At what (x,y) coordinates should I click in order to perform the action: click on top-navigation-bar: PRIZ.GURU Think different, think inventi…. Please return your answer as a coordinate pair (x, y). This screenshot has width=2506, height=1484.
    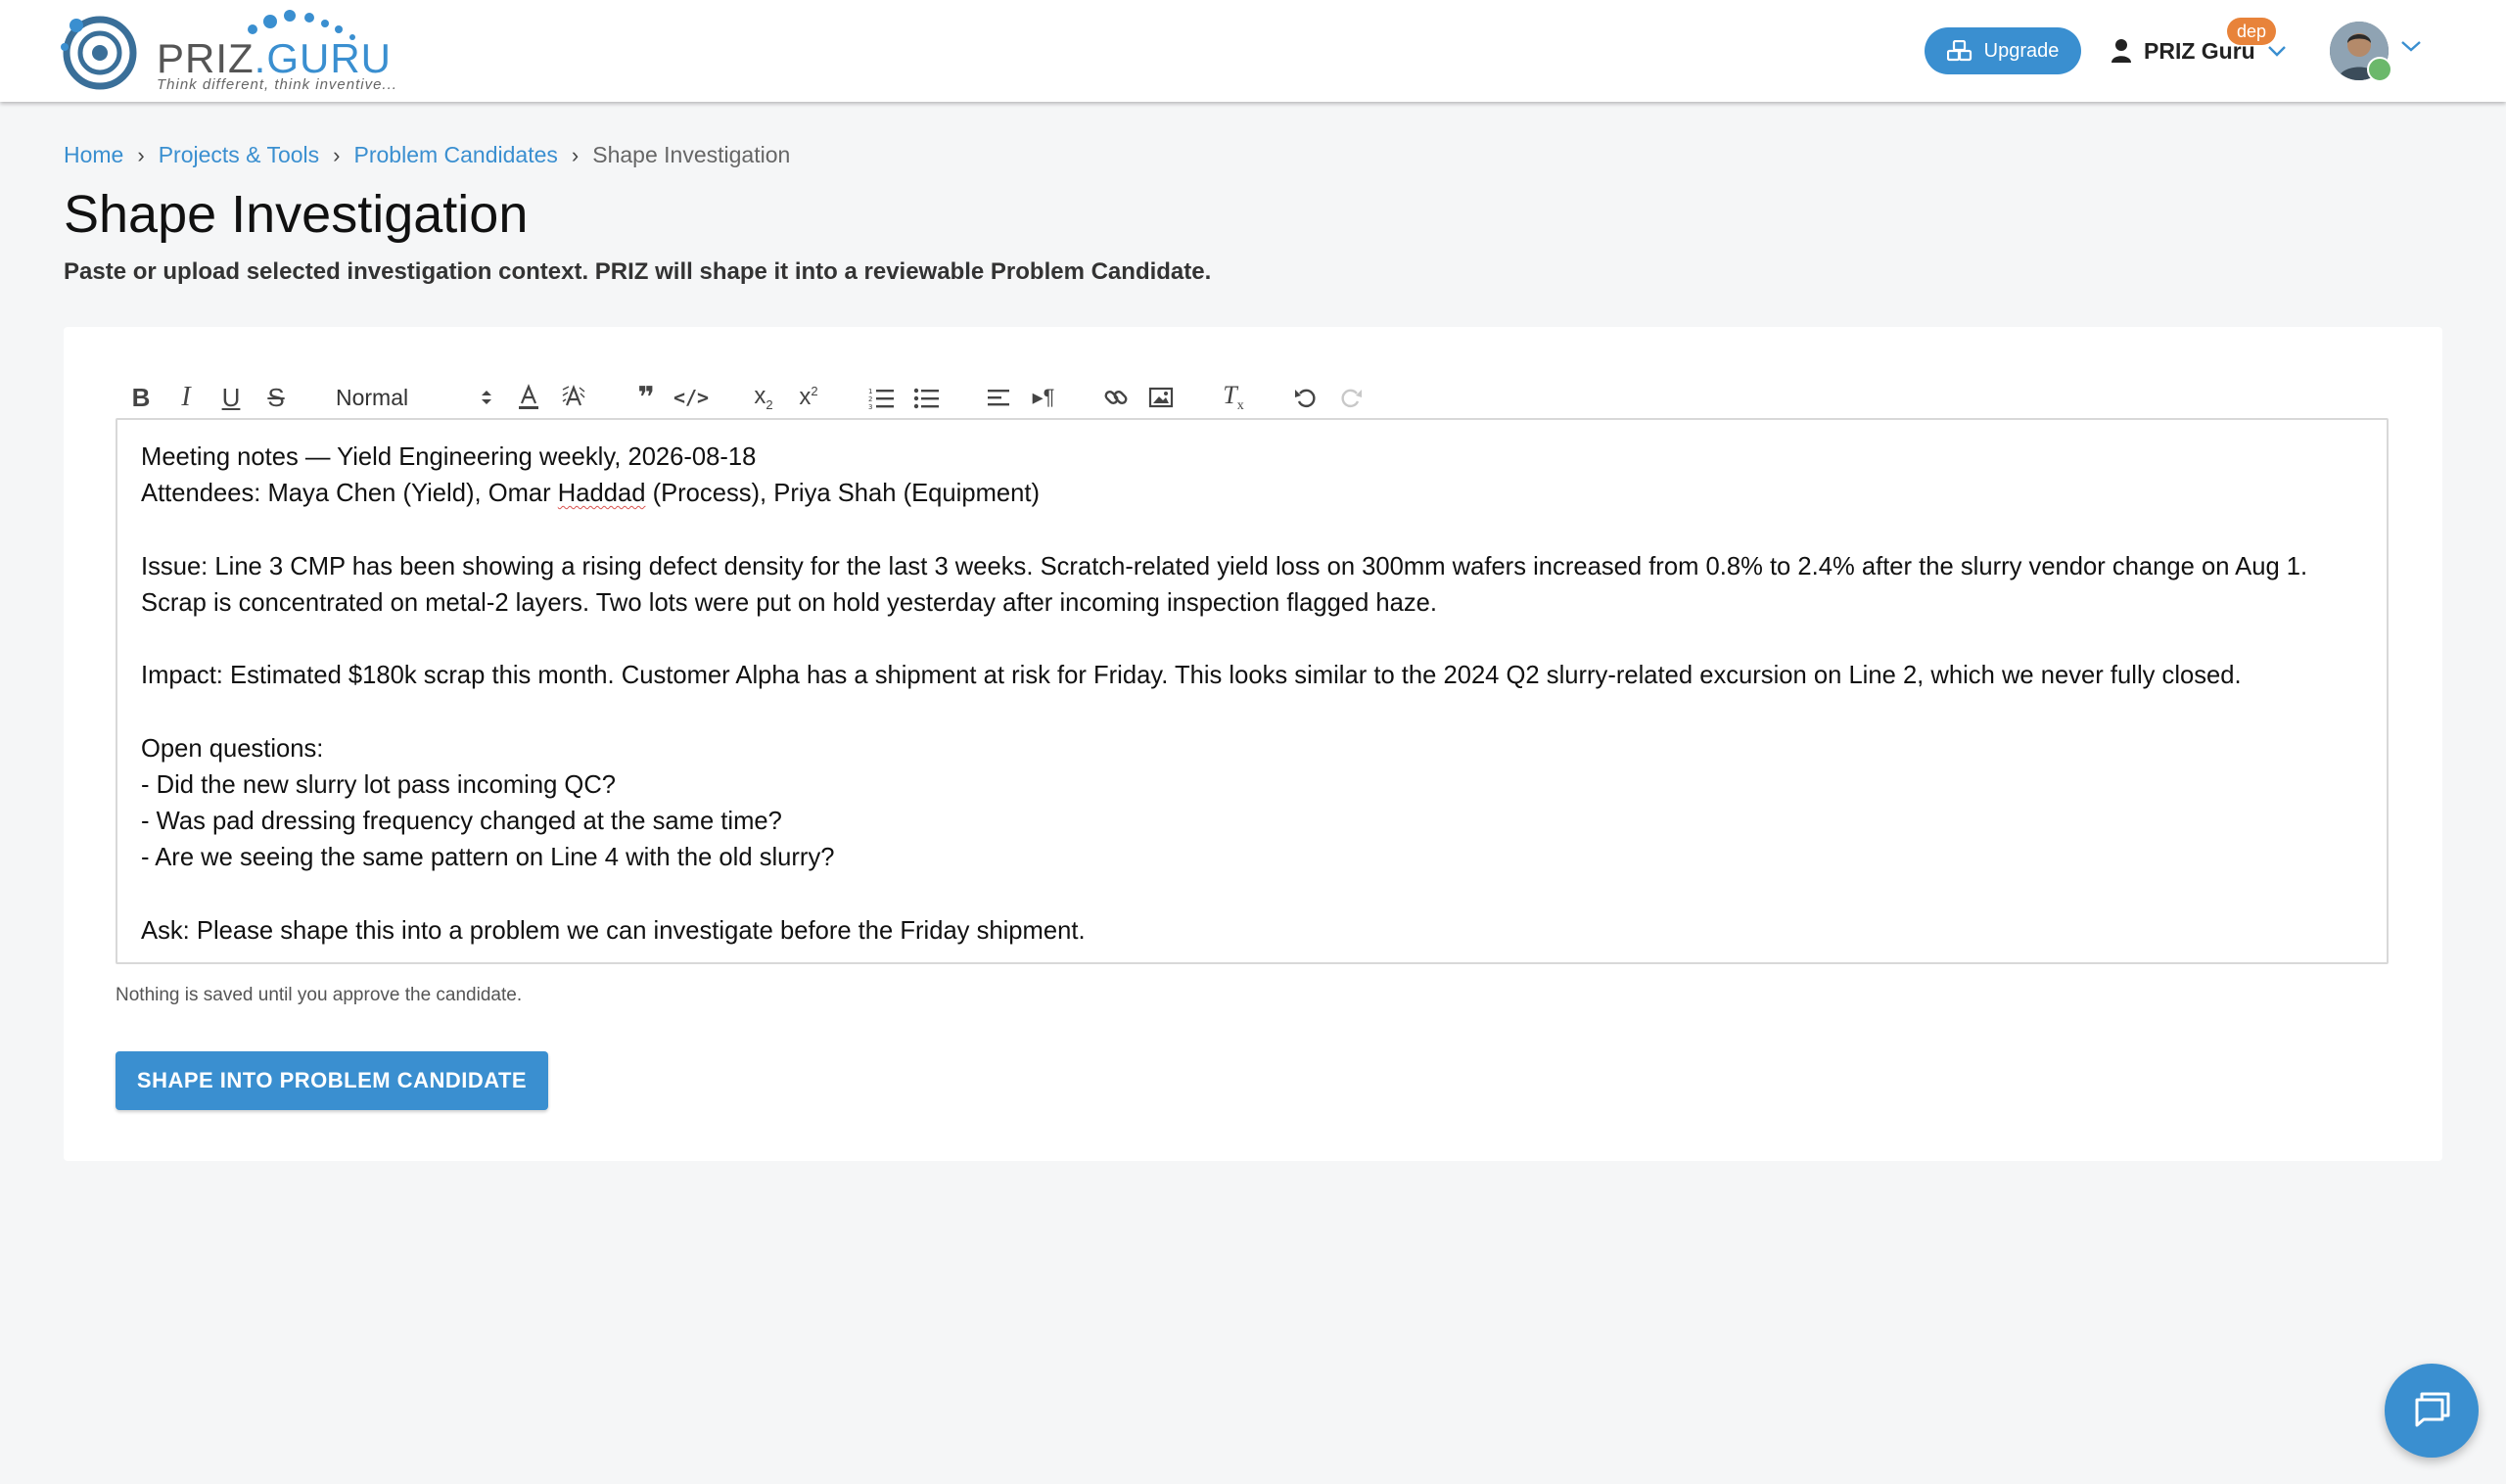
    Looking at the image, I should click on (1253, 51).